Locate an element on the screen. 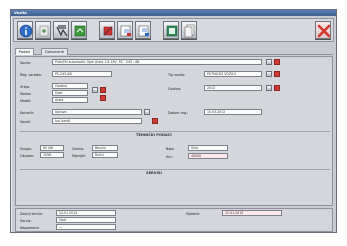 This screenshot has height=246, width=347. tab-dokumenti: Dokumenti is located at coordinates (55, 51).